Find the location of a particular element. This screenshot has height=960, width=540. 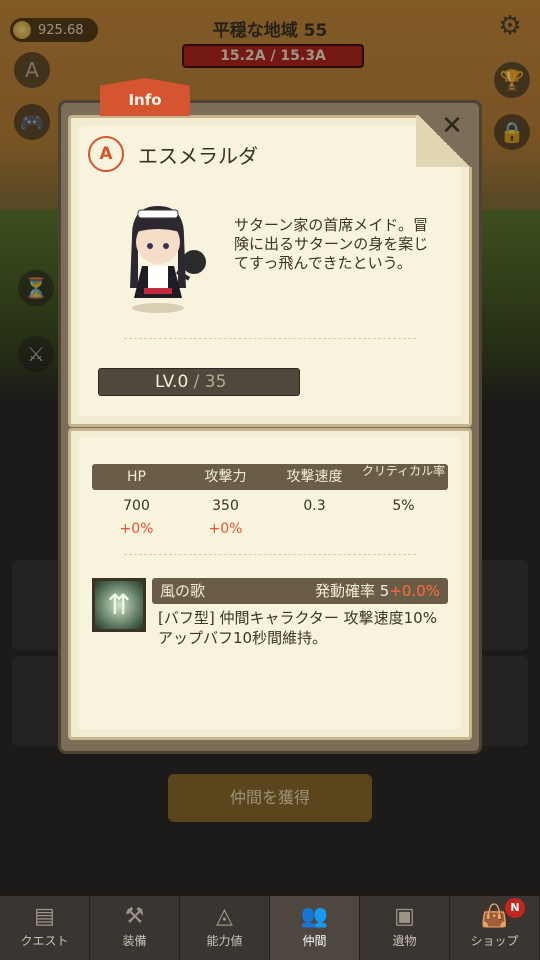

weapon-icon: ⚒ is located at coordinates (134, 916).